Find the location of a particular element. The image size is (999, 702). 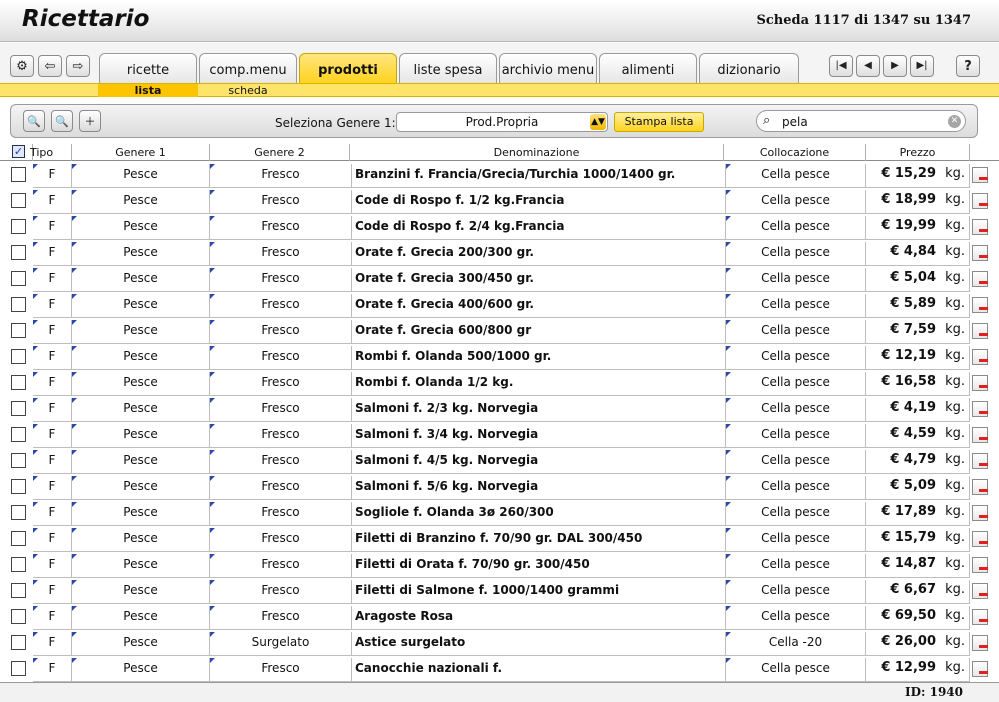

subtab-lista: lista is located at coordinates (148, 90).